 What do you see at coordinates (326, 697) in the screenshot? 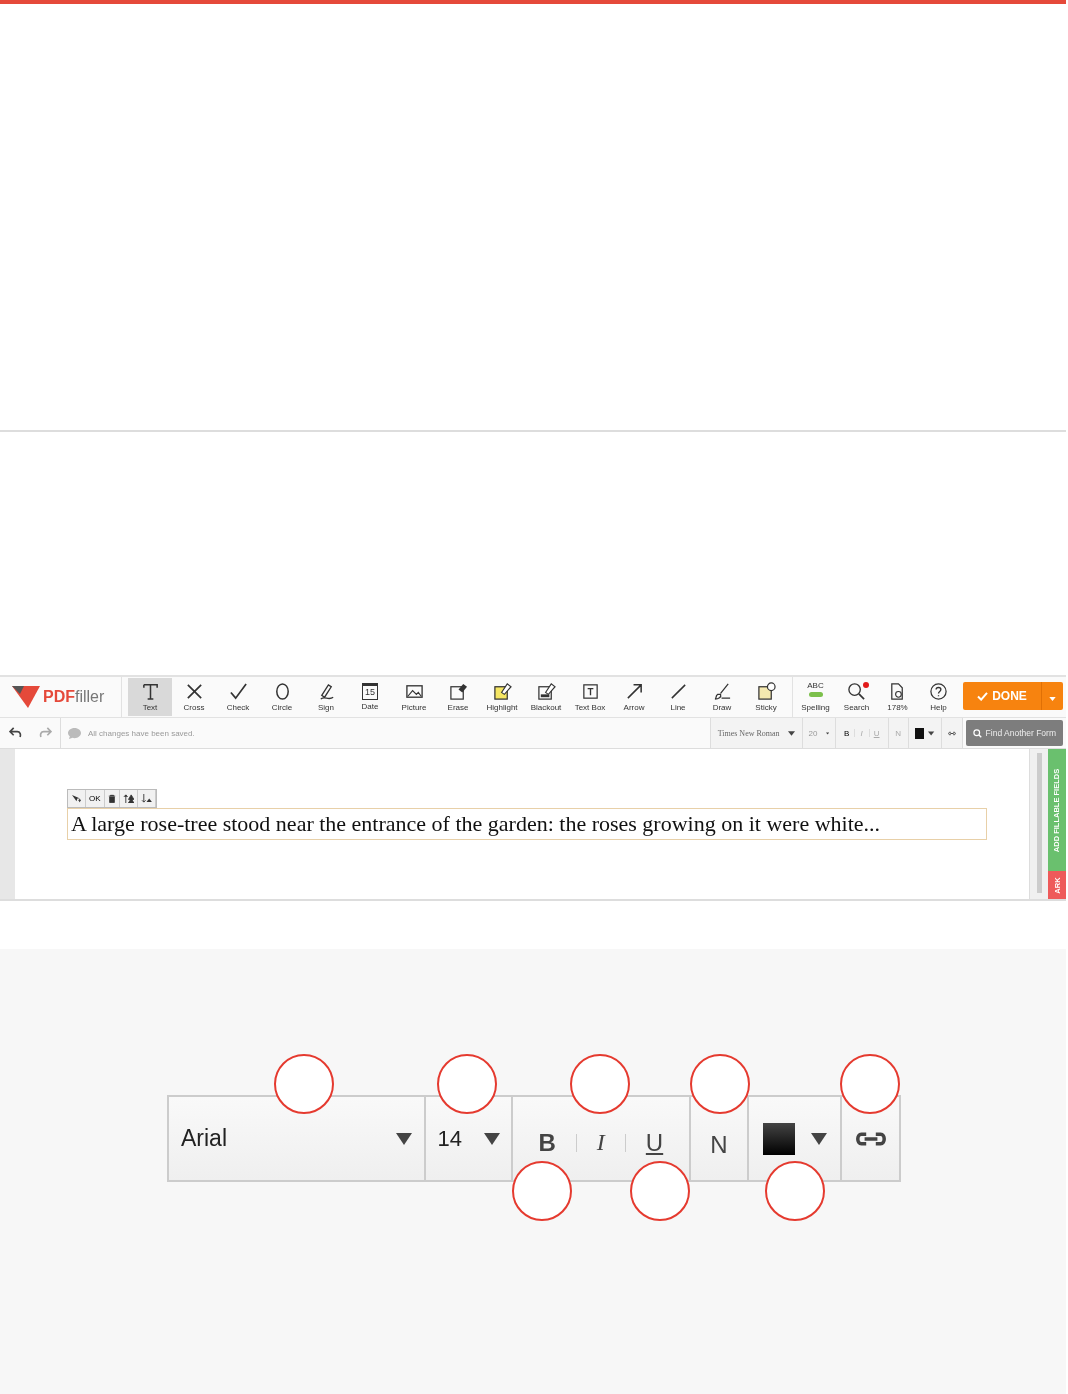
I see `tool-button: Sign` at bounding box center [326, 697].